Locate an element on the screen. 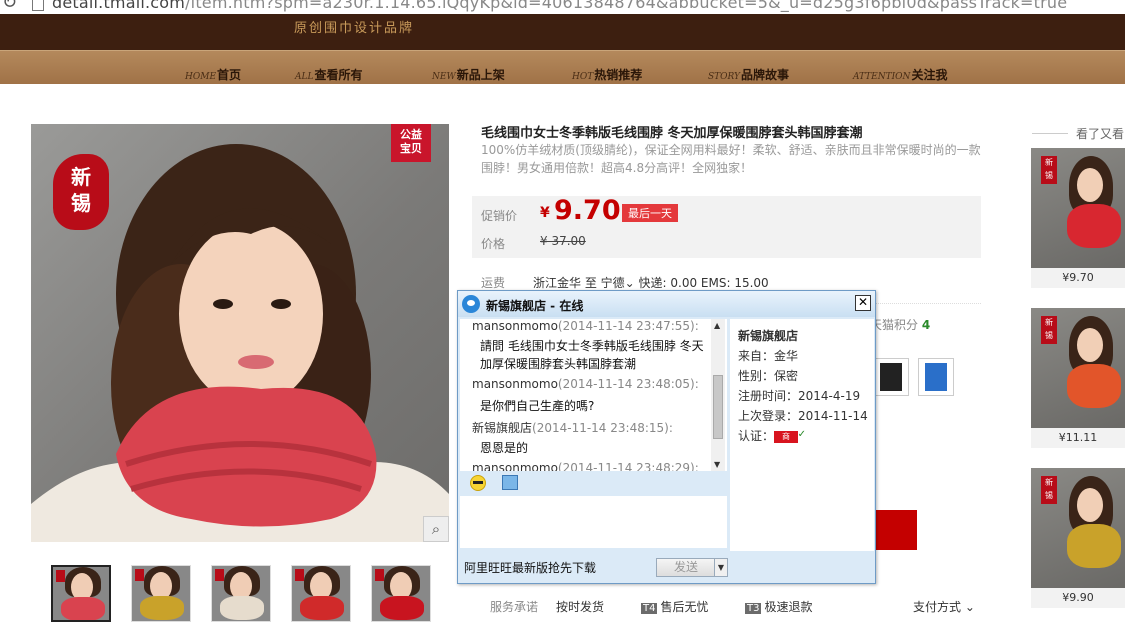 The height and width of the screenshot is (622, 1125). shop-gender: 性别：保密 is located at coordinates (768, 376).